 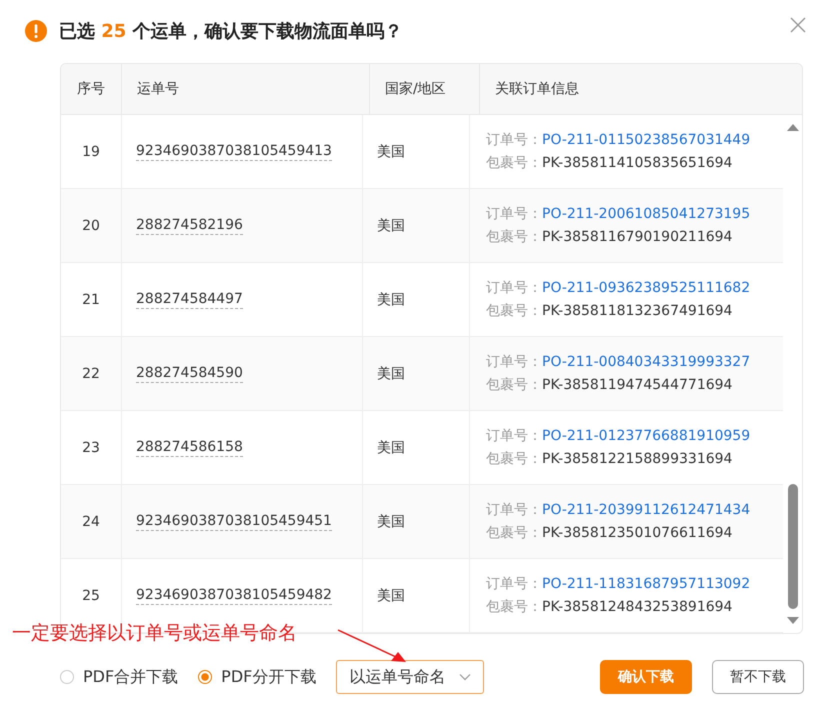 What do you see at coordinates (234, 521) in the screenshot?
I see `waybill-number: 9234690387038105459451` at bounding box center [234, 521].